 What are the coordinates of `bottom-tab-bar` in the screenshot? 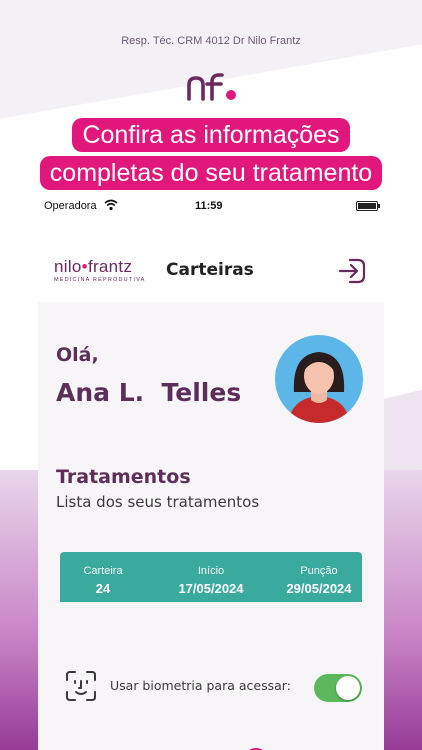 It's located at (211, 746).